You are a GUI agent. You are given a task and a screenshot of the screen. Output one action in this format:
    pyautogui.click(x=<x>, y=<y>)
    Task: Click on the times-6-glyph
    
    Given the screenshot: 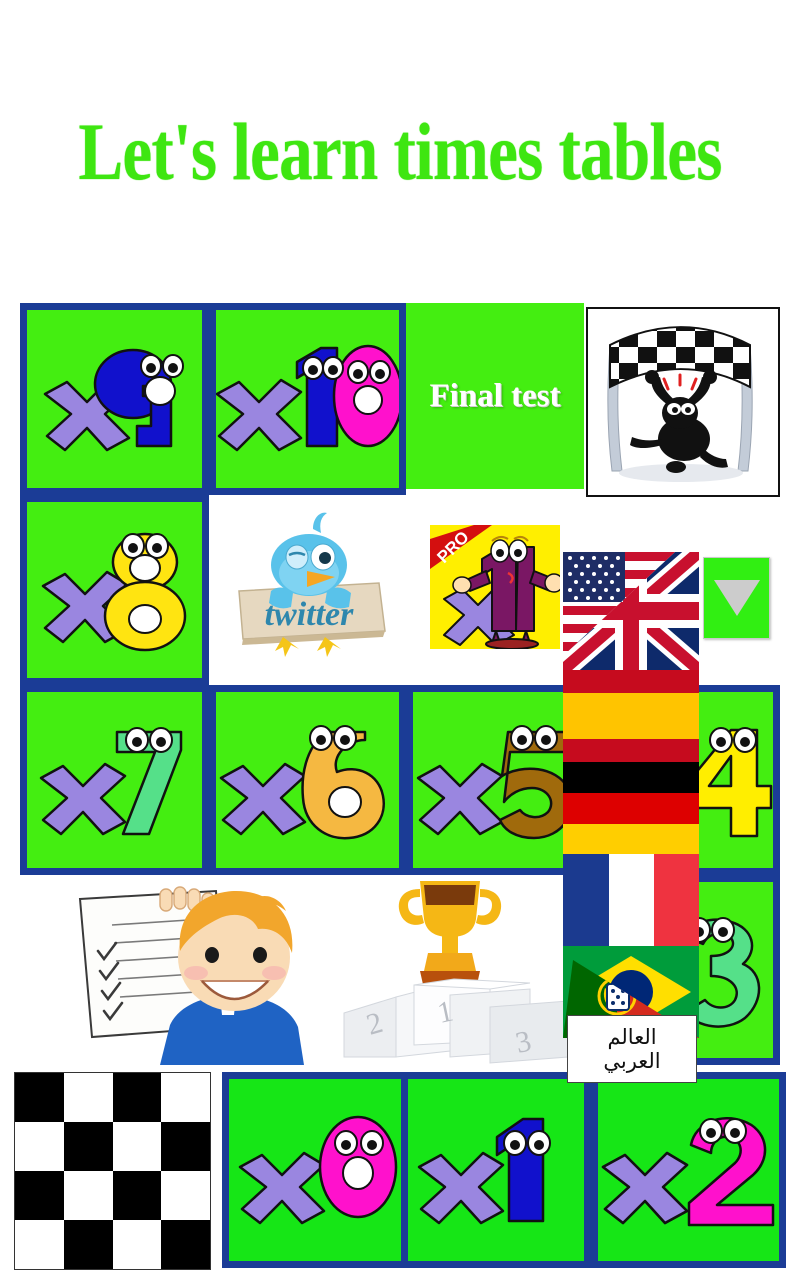 What is the action you would take?
    pyautogui.click(x=307, y=780)
    